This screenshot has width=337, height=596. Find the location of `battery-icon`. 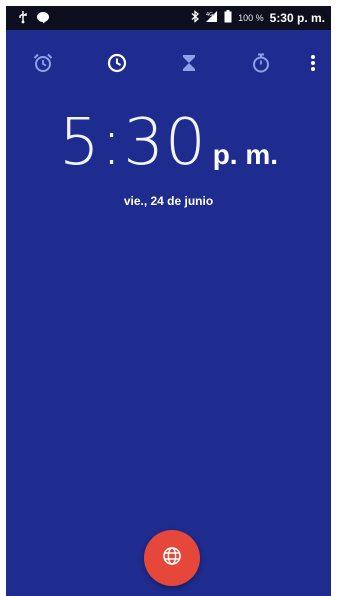

battery-icon is located at coordinates (228, 18).